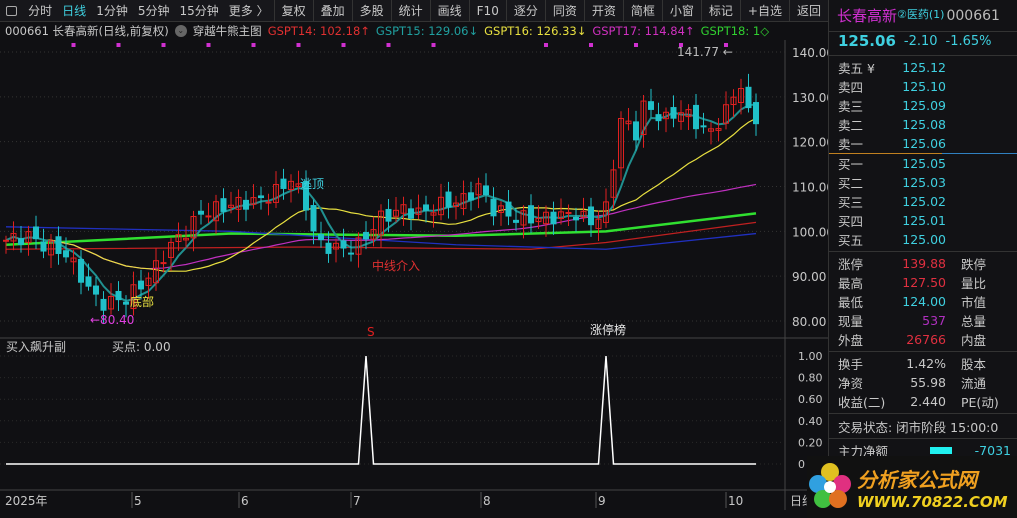  What do you see at coordinates (357, 501) in the screenshot?
I see `date-tick: 7` at bounding box center [357, 501].